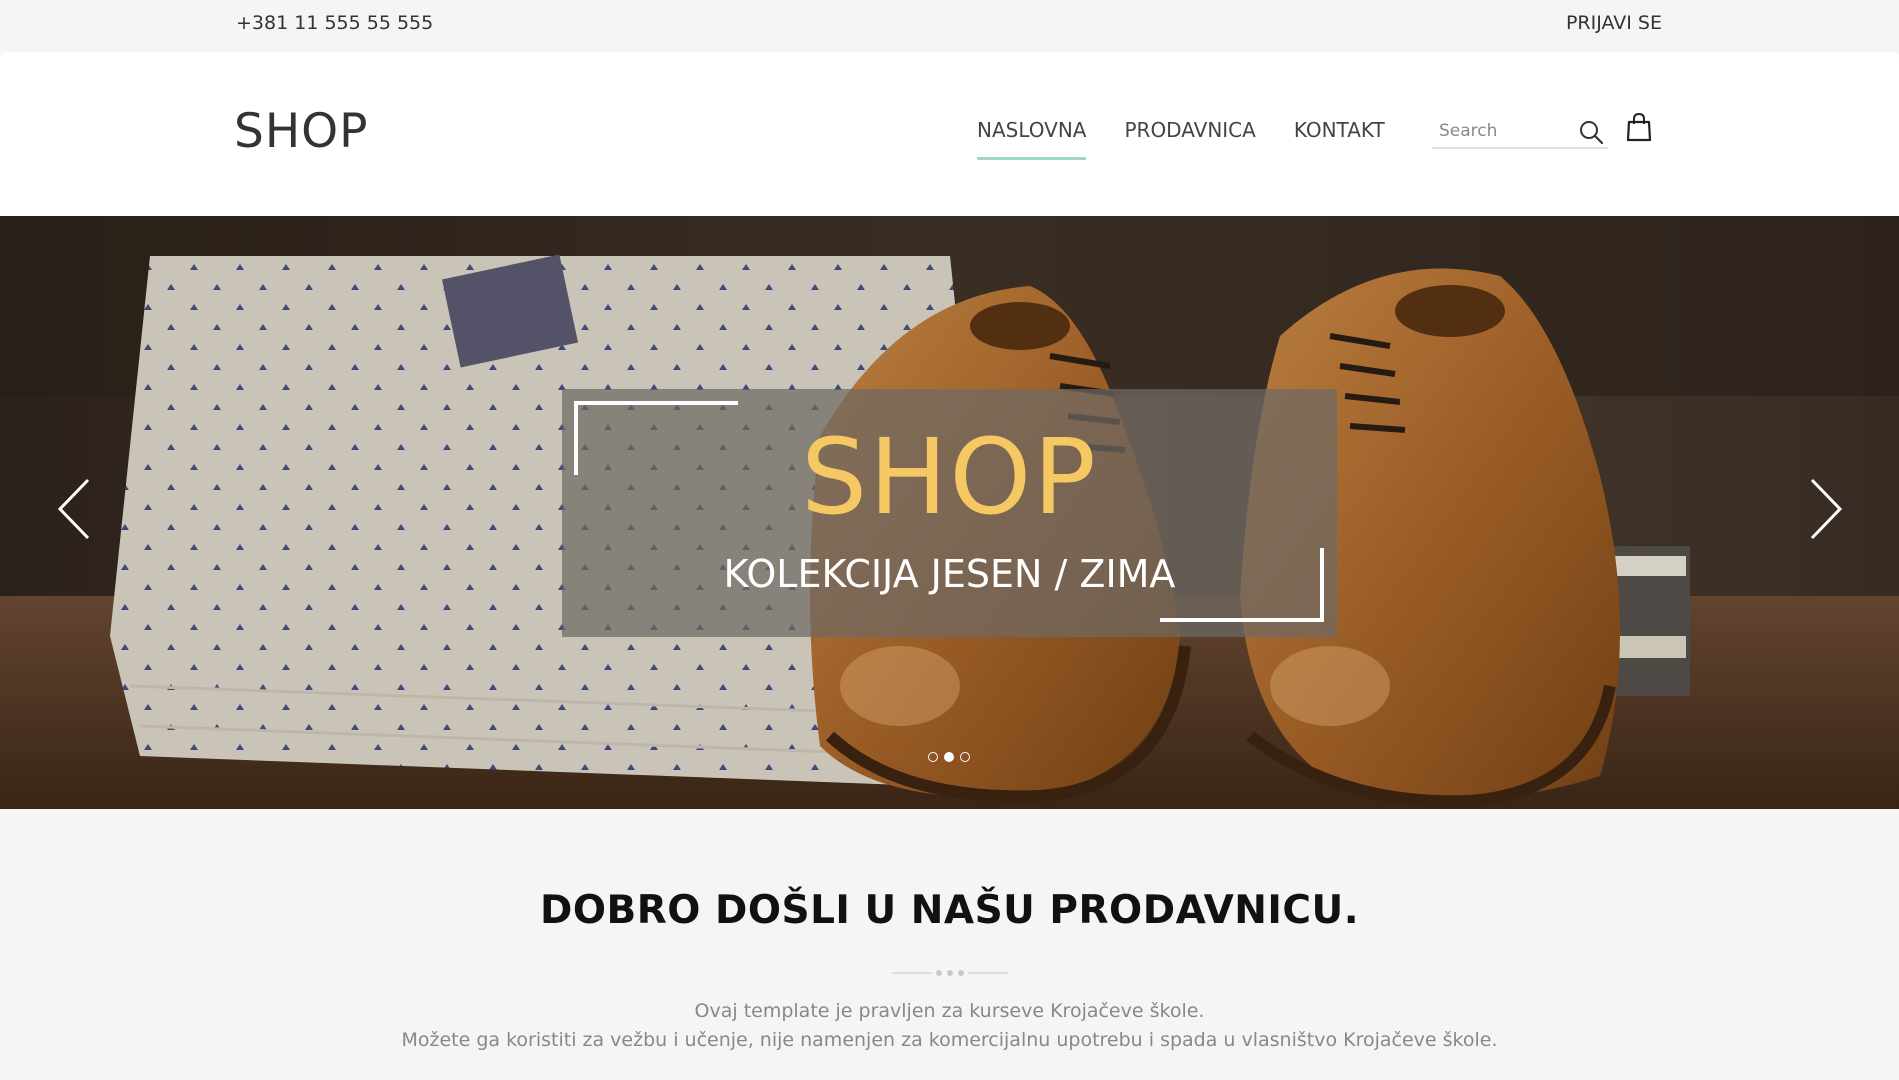 The image size is (1899, 1080). Describe the element at coordinates (74, 509) in the screenshot. I see `chevron-left-icon` at that location.